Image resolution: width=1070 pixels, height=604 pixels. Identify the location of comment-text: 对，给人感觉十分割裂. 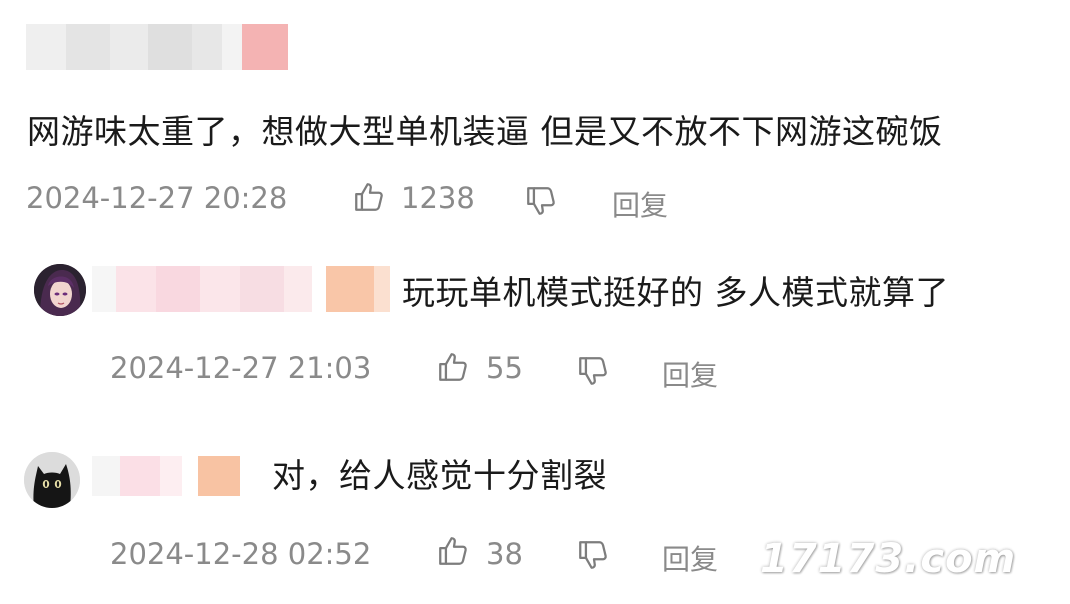
(439, 475).